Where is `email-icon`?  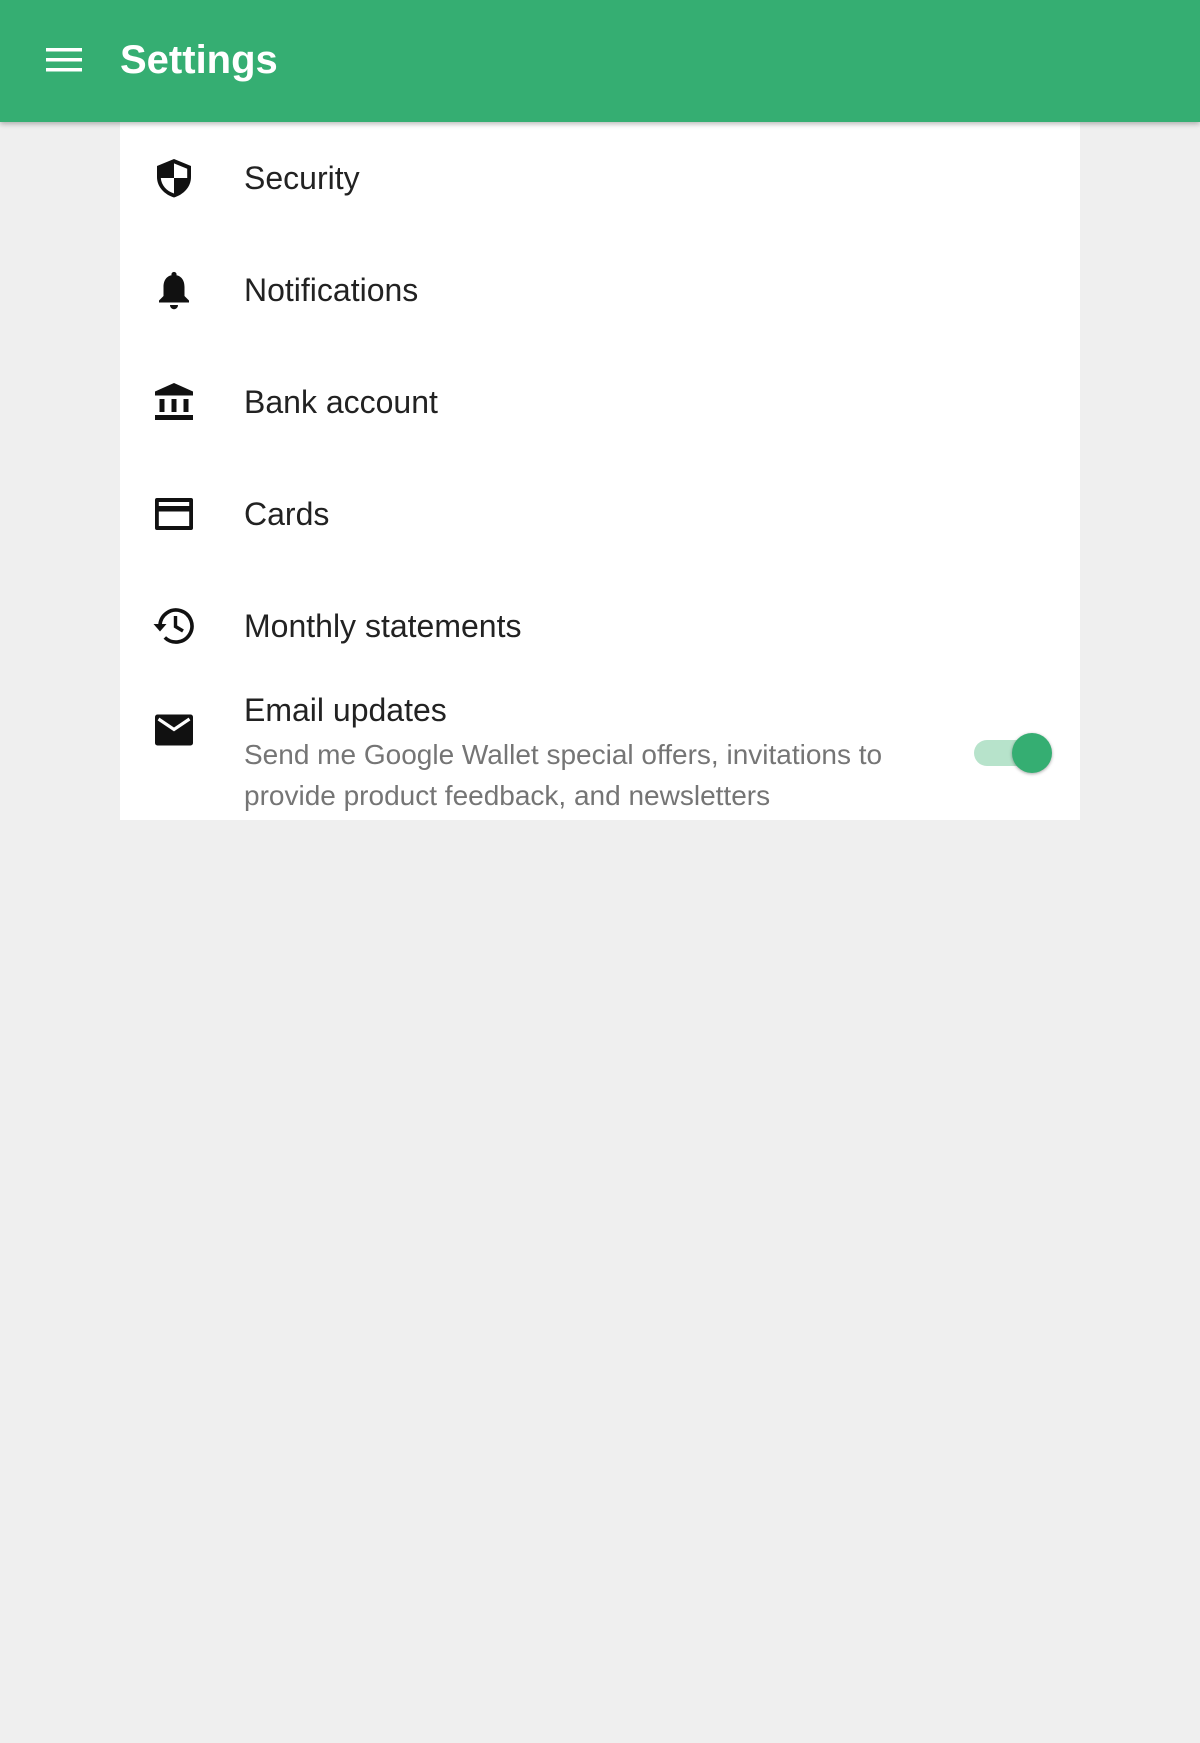 email-icon is located at coordinates (174, 730).